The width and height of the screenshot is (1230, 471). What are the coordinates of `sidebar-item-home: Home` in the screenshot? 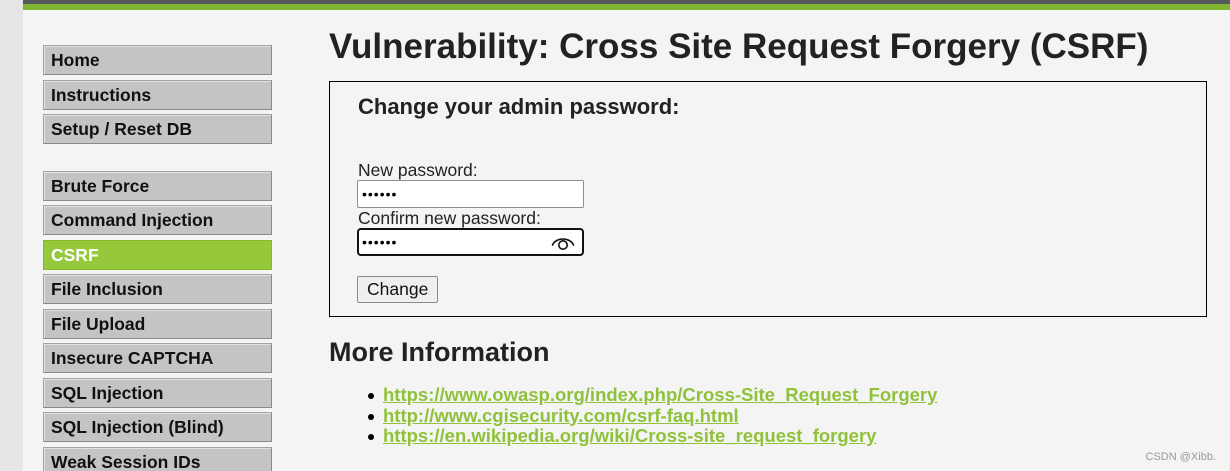 It's located at (157, 60).